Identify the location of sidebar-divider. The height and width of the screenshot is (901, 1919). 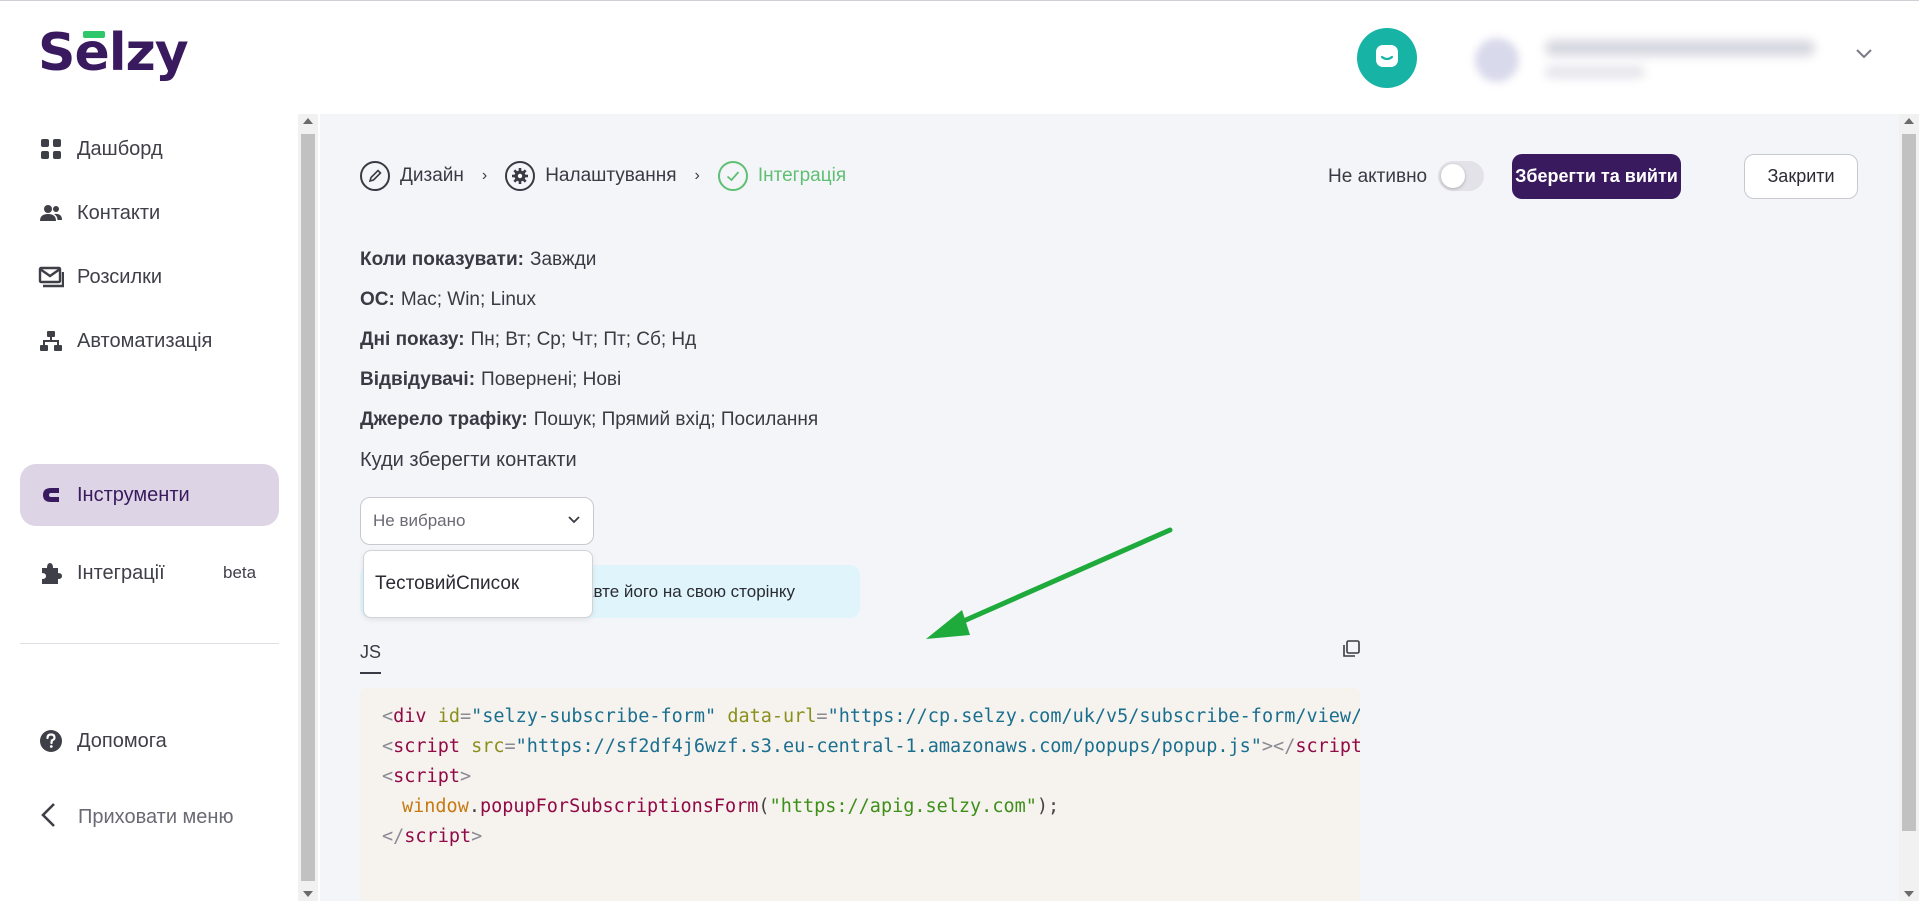
(149, 643).